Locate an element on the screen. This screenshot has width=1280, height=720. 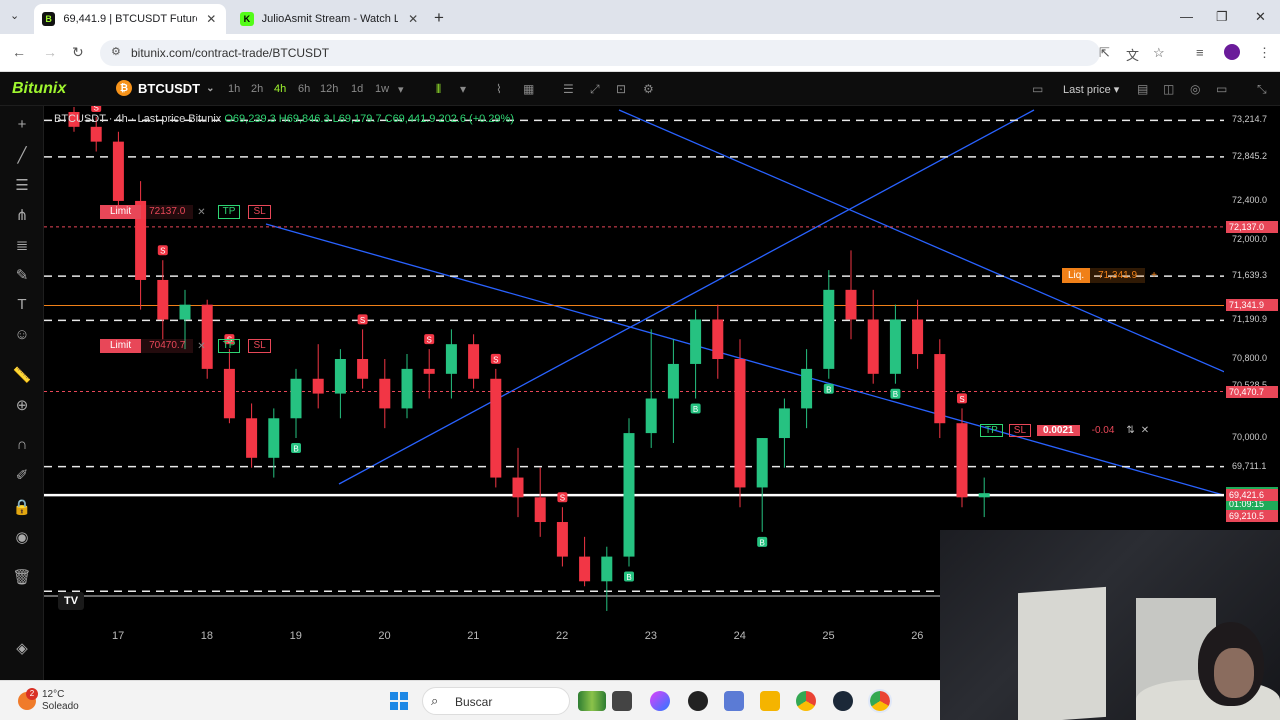
indicators-icon: ⌇ is located at coordinates (499, 89).